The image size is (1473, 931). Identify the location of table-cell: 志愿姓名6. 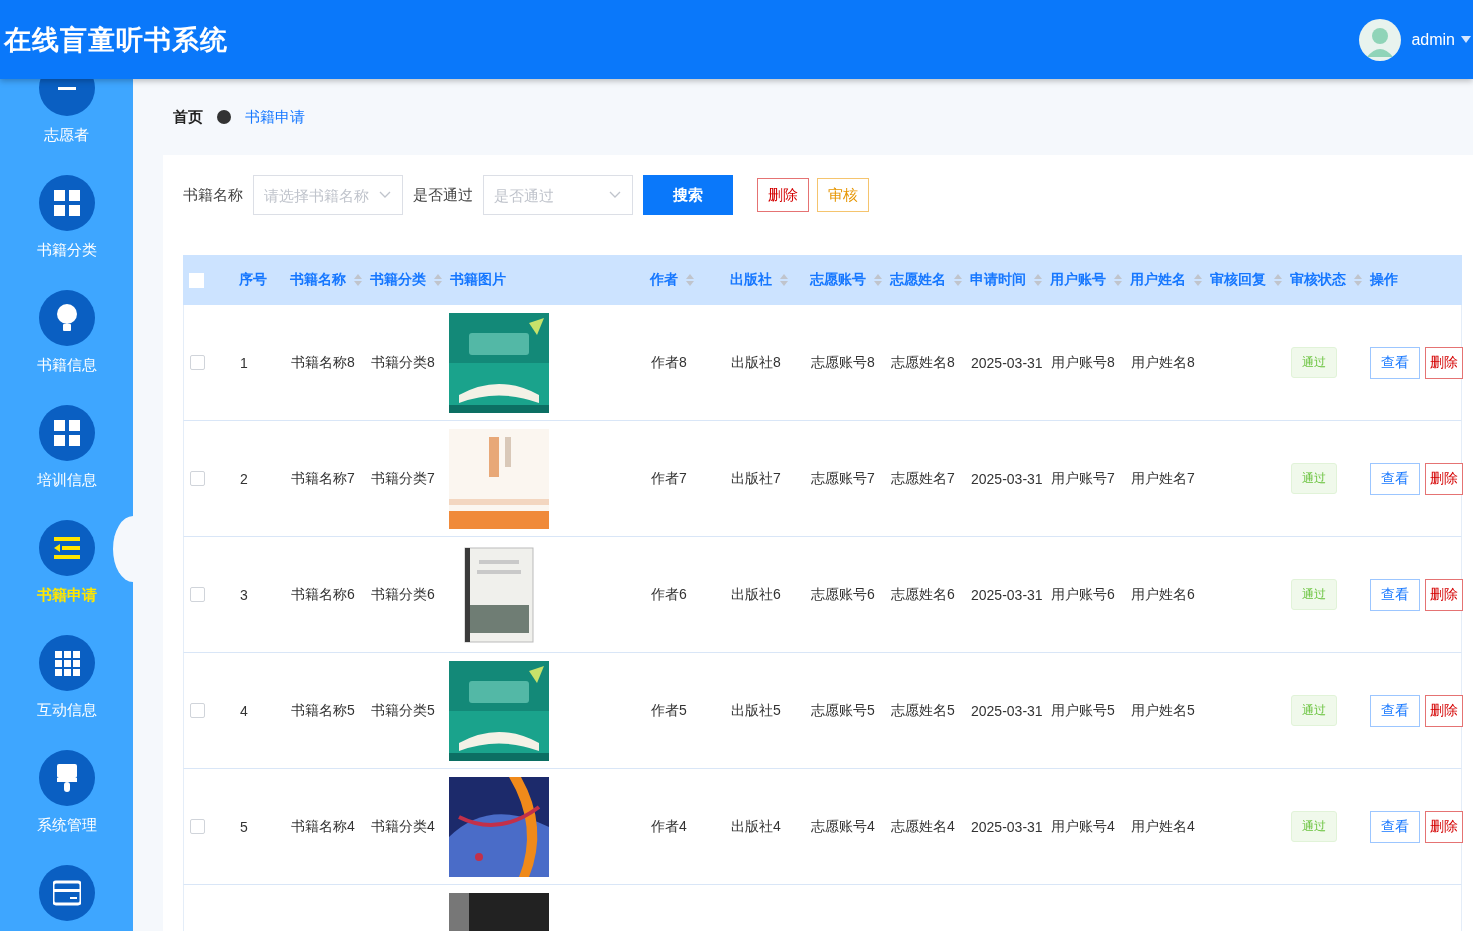
(923, 594).